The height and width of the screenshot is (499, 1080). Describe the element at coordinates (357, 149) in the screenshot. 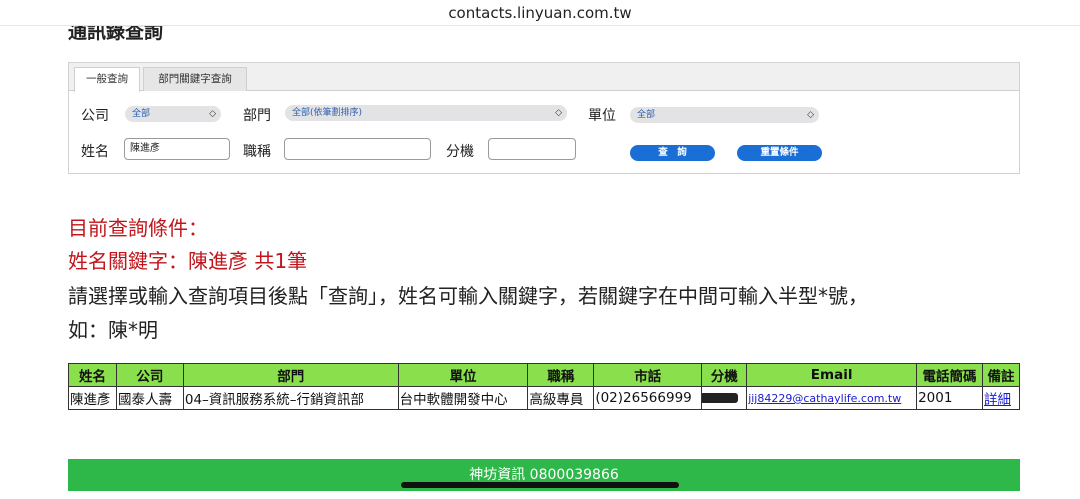

I see `job-title-input` at that location.